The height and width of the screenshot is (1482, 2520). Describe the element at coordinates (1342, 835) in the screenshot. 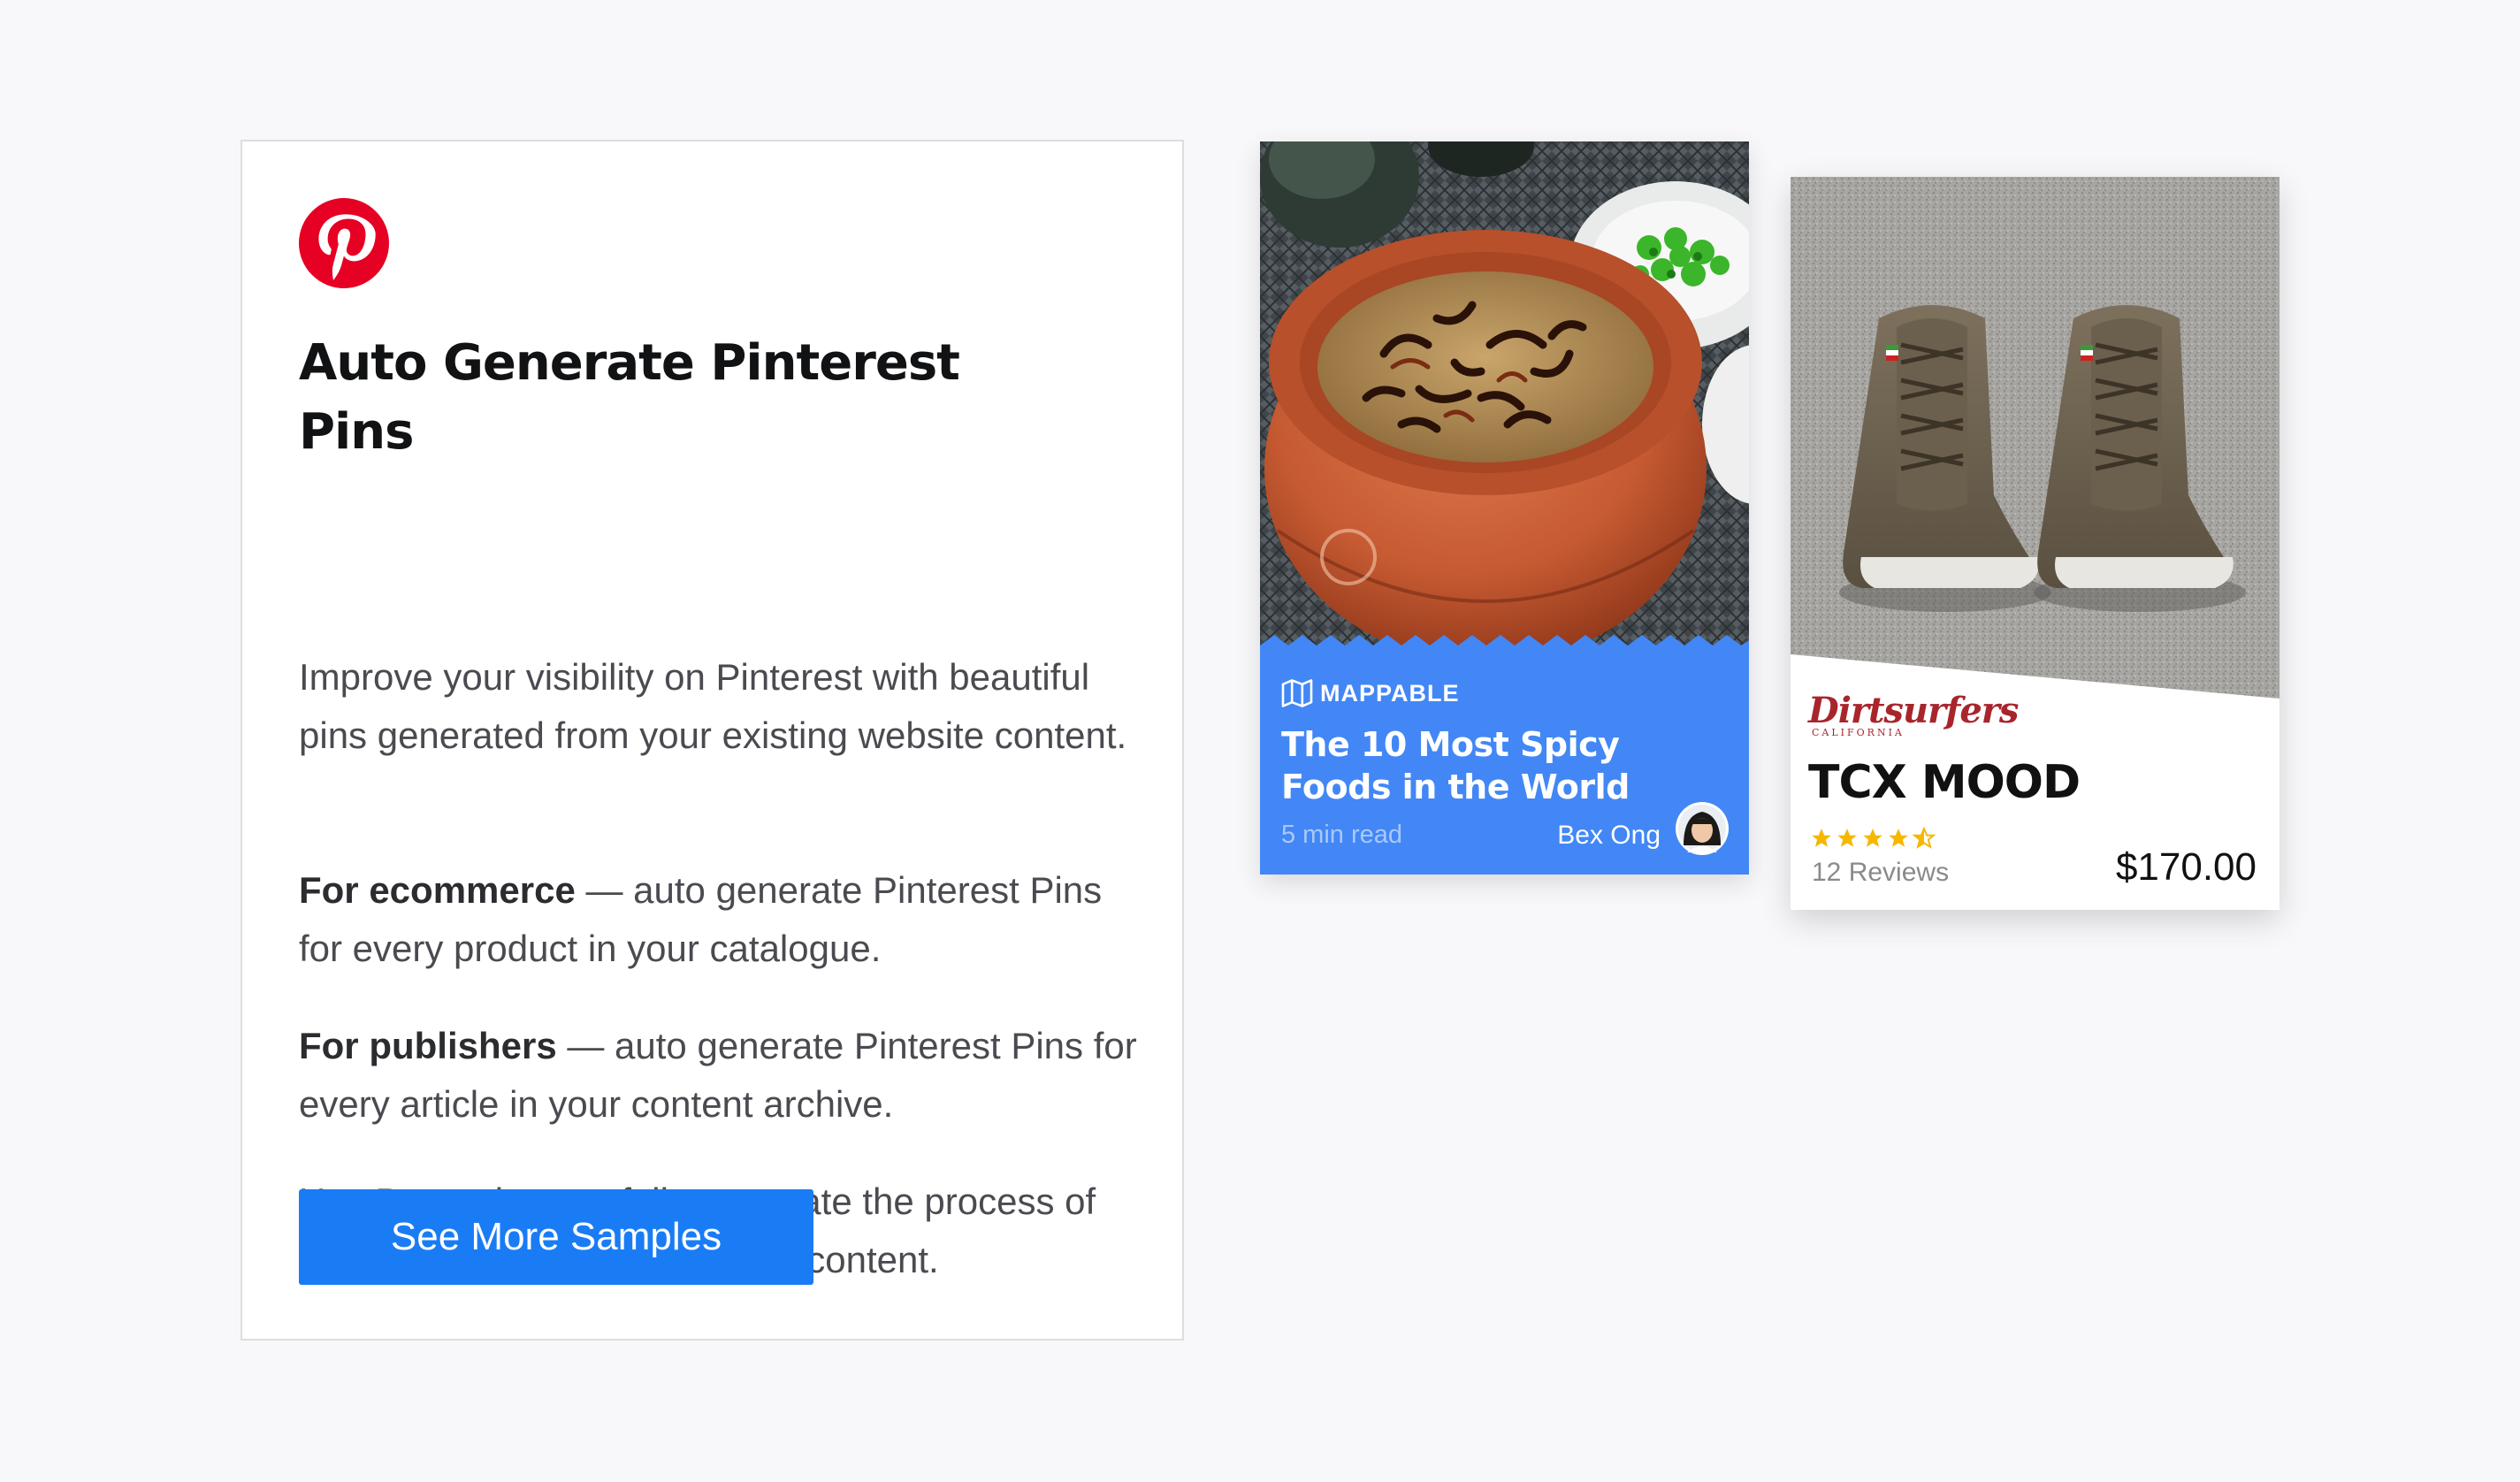

I see `article-read-time: 5 min read` at that location.